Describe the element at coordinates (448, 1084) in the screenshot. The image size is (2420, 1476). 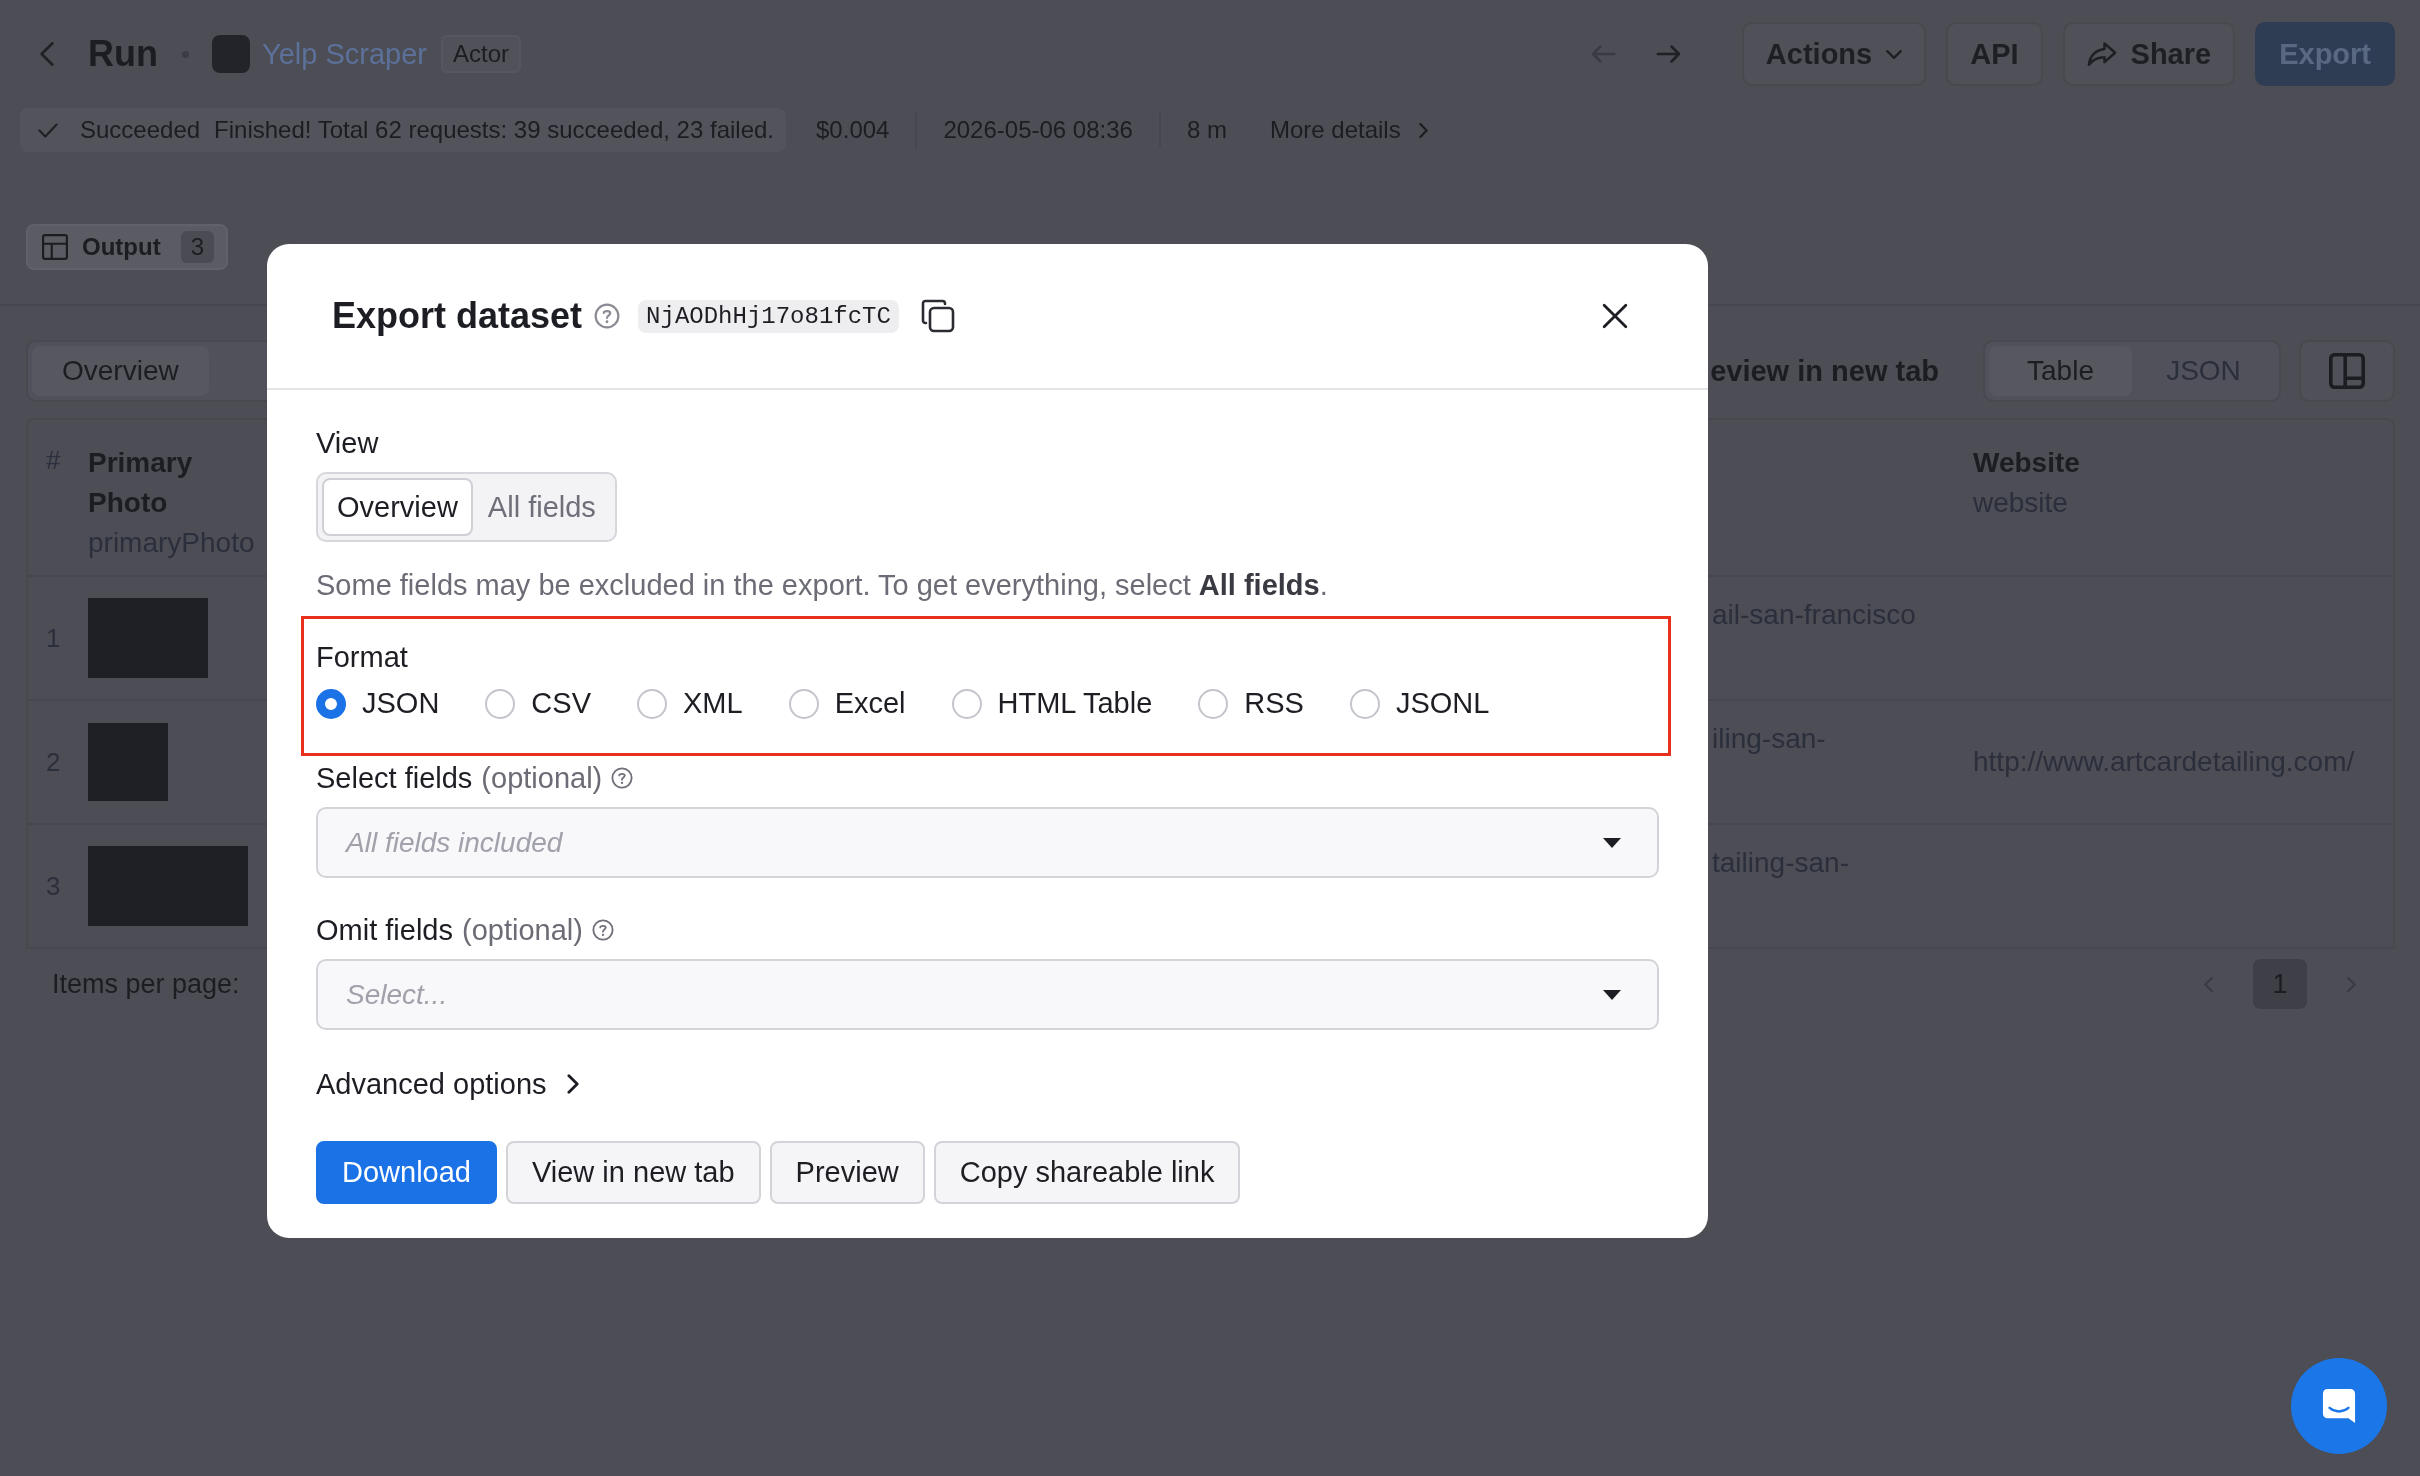
I see `advanced-options-toggle: Advanced options` at that location.